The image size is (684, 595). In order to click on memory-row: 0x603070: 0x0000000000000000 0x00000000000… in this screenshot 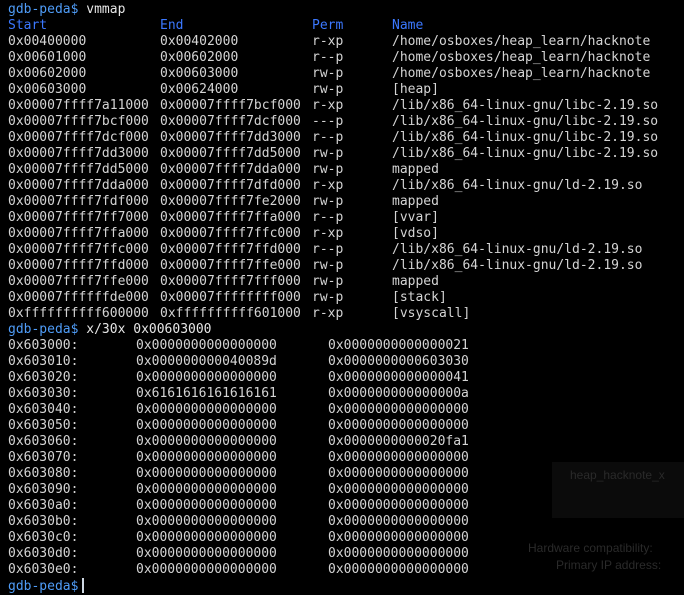, I will do `click(343, 458)`.